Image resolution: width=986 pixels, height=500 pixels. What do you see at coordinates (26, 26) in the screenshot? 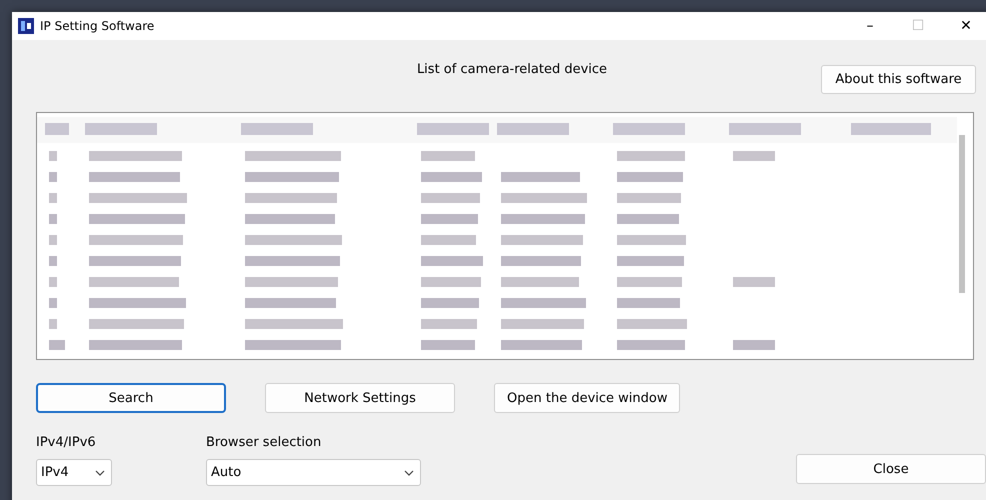
I see `app-icon` at bounding box center [26, 26].